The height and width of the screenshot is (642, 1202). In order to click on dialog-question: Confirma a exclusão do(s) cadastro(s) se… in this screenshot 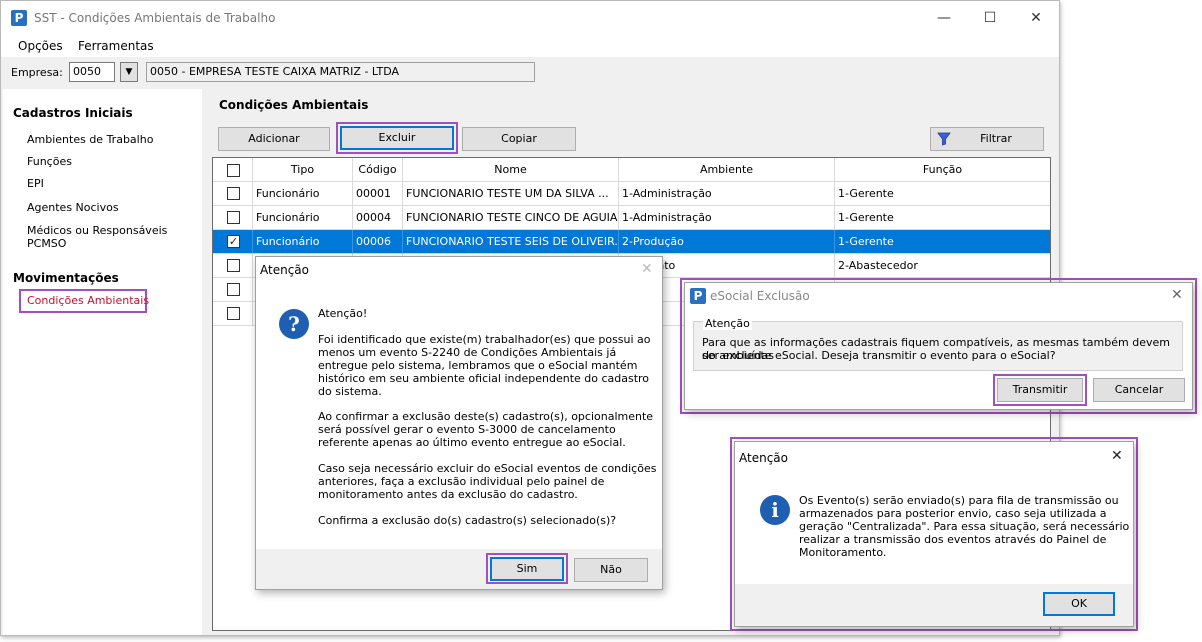, I will do `click(467, 520)`.